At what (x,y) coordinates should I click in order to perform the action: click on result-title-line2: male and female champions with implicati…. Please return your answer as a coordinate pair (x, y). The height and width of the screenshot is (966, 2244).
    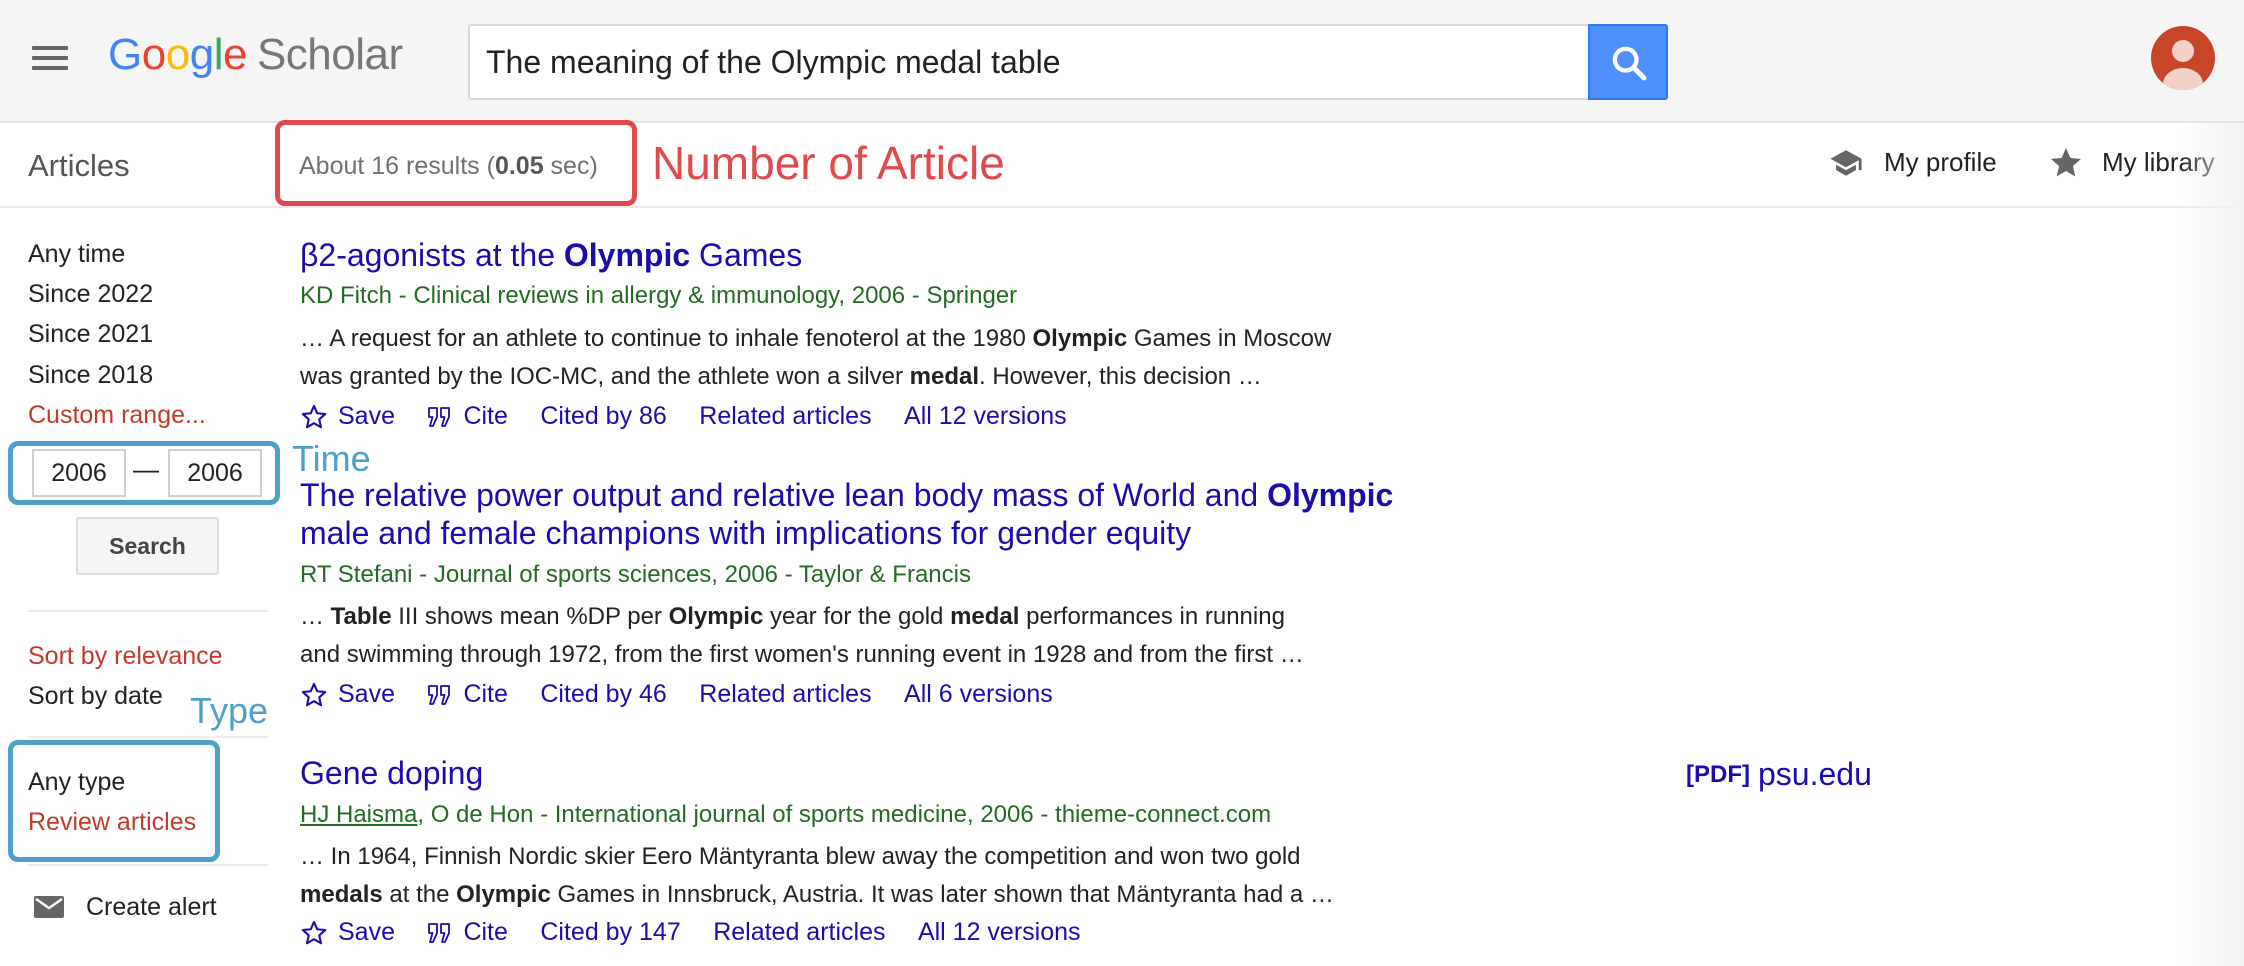
    Looking at the image, I should click on (745, 533).